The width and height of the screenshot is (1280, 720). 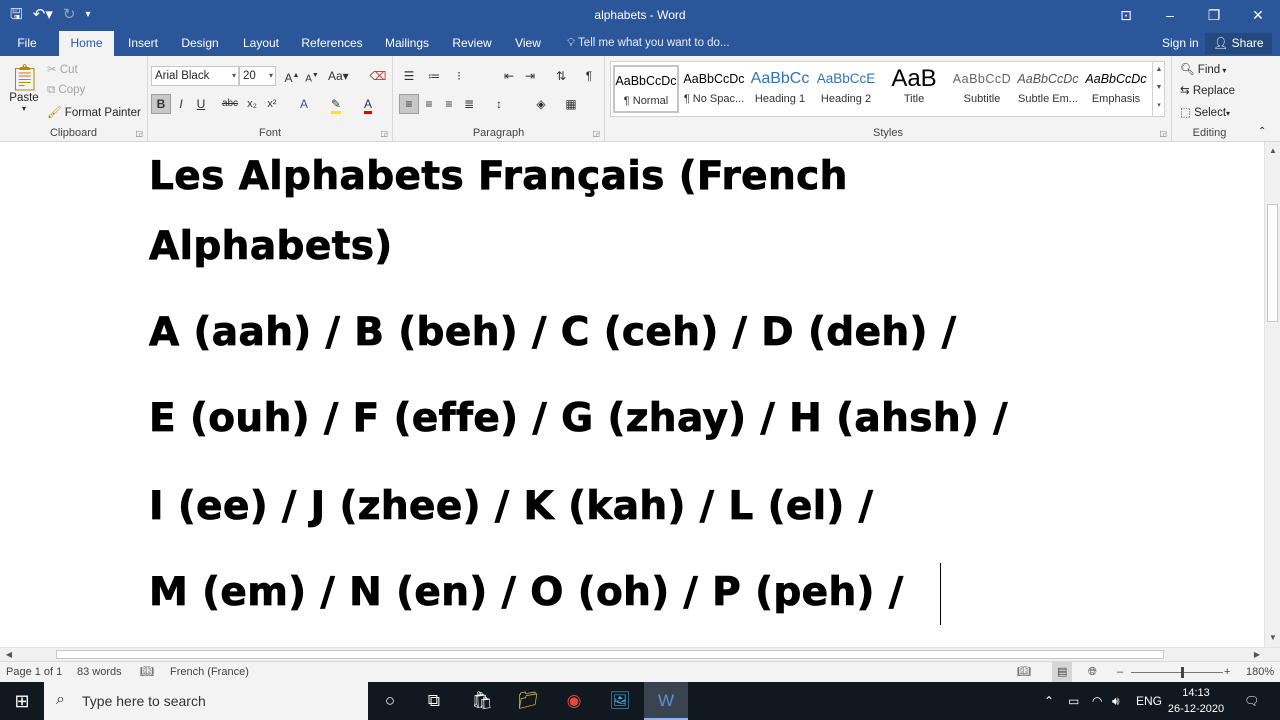 What do you see at coordinates (1203, 69) in the screenshot?
I see `find-button: 🔍︎ Find ▾` at bounding box center [1203, 69].